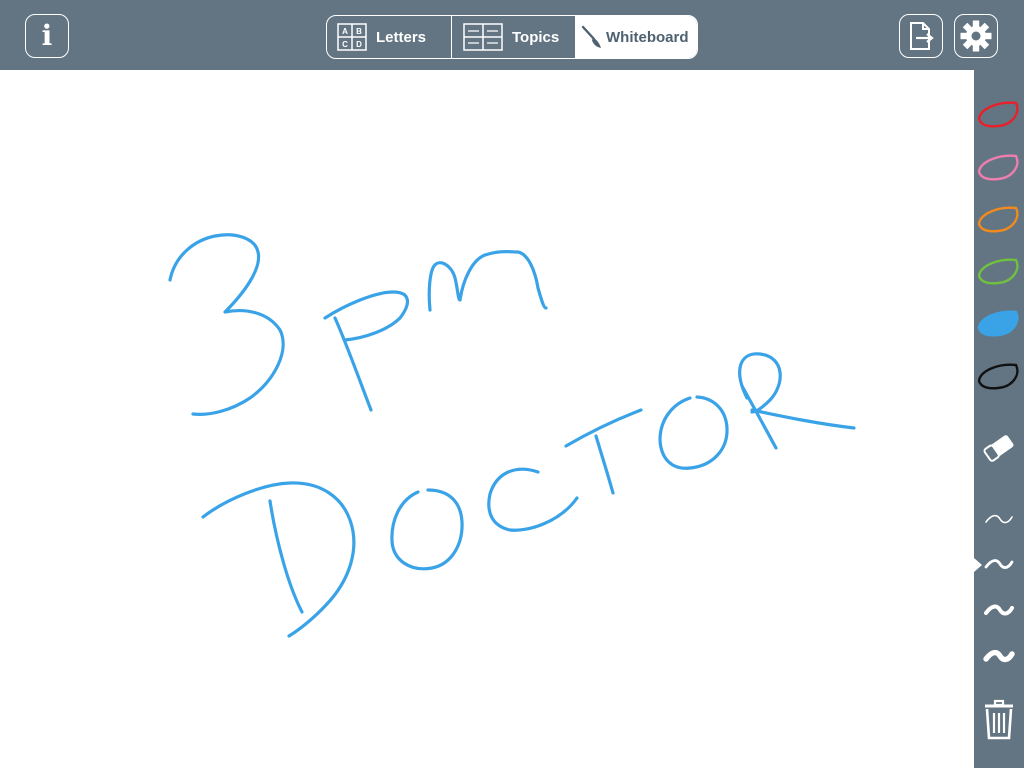 This screenshot has width=1024, height=773. What do you see at coordinates (693, 432) in the screenshot?
I see `stroke-o2` at bounding box center [693, 432].